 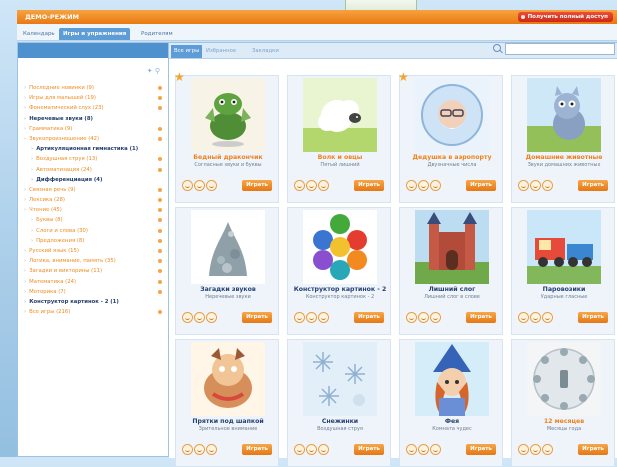 What do you see at coordinates (95, 129) in the screenshot?
I see `sidebar-item: › Грамматика (9)` at bounding box center [95, 129].